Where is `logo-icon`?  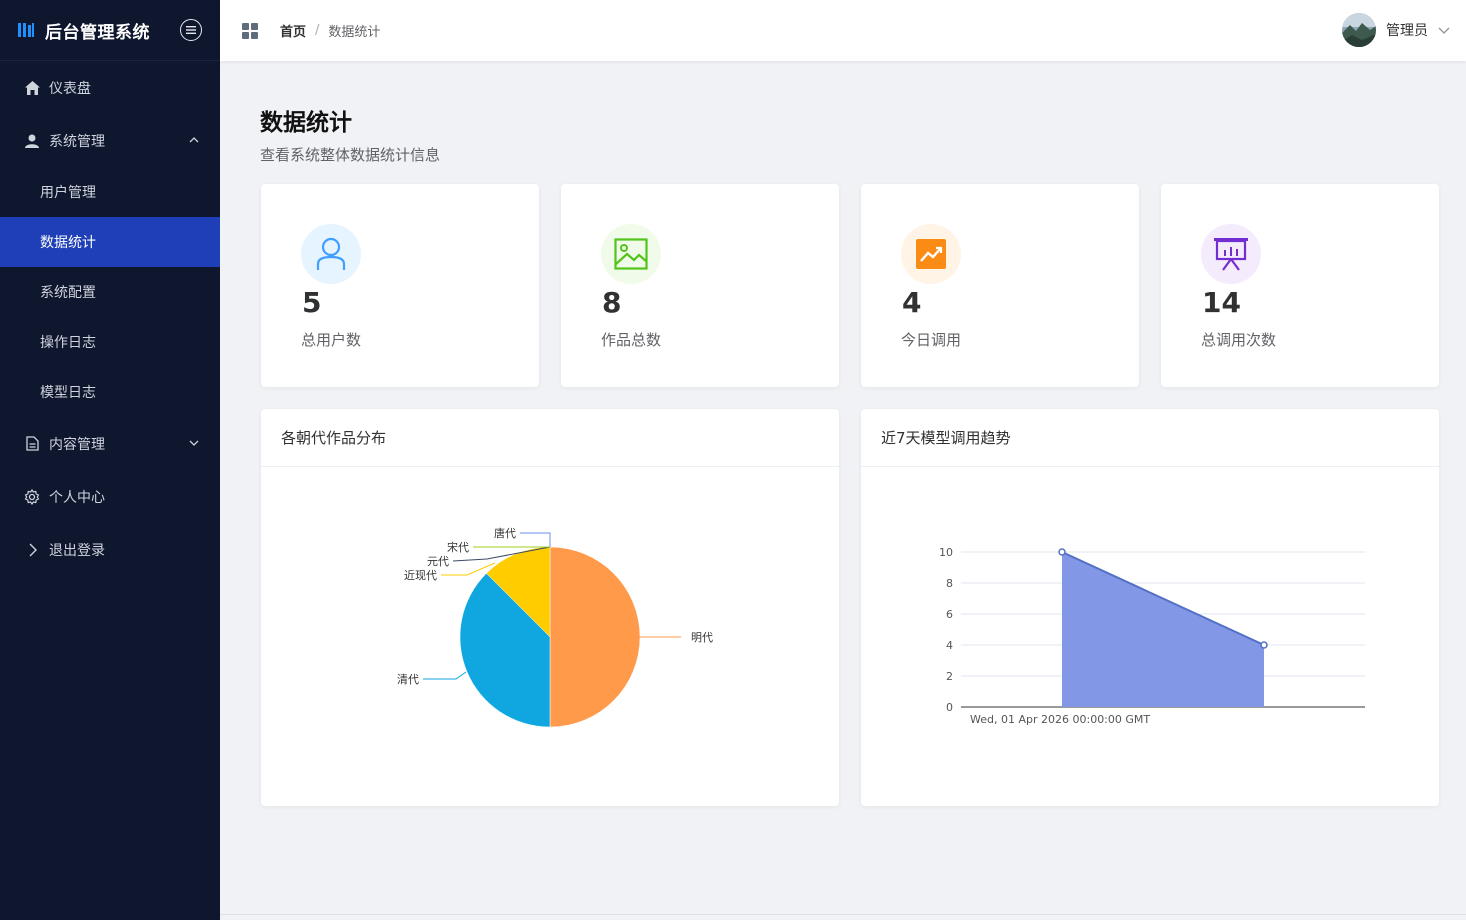
logo-icon is located at coordinates (26, 30).